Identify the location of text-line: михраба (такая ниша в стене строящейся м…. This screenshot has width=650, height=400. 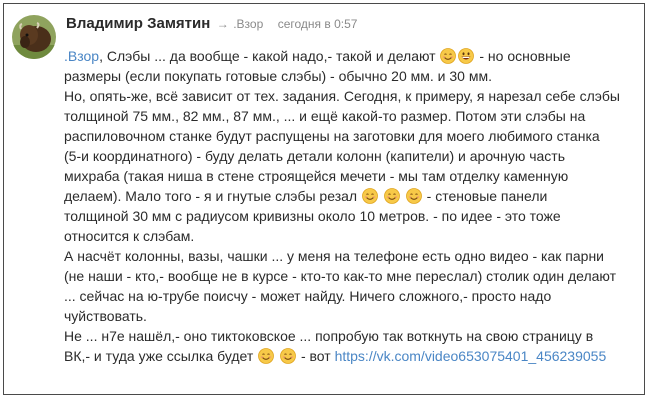
(316, 176).